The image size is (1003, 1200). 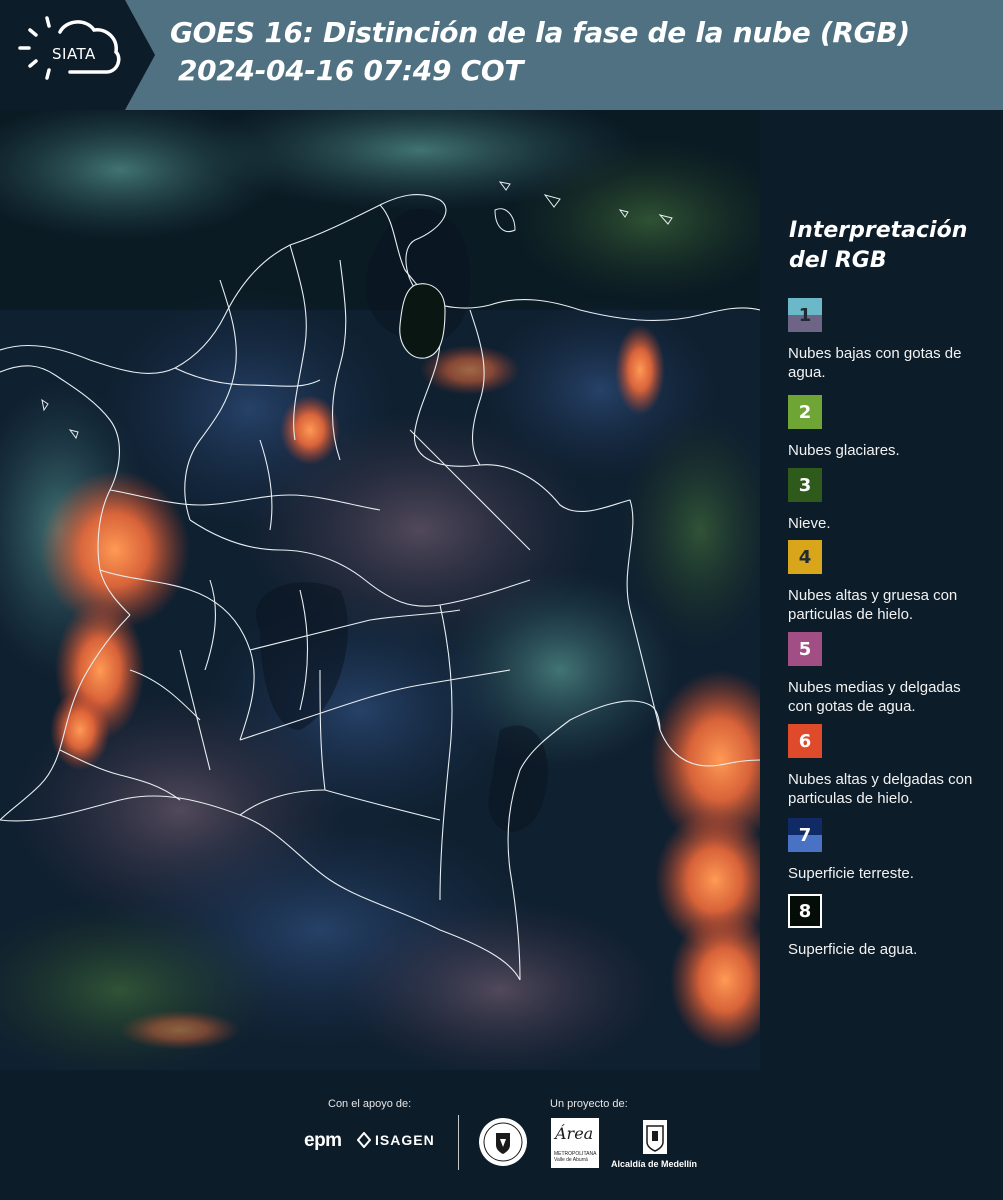 What do you see at coordinates (888, 926) in the screenshot?
I see `legend-item-8: 8 Superficie de agua.` at bounding box center [888, 926].